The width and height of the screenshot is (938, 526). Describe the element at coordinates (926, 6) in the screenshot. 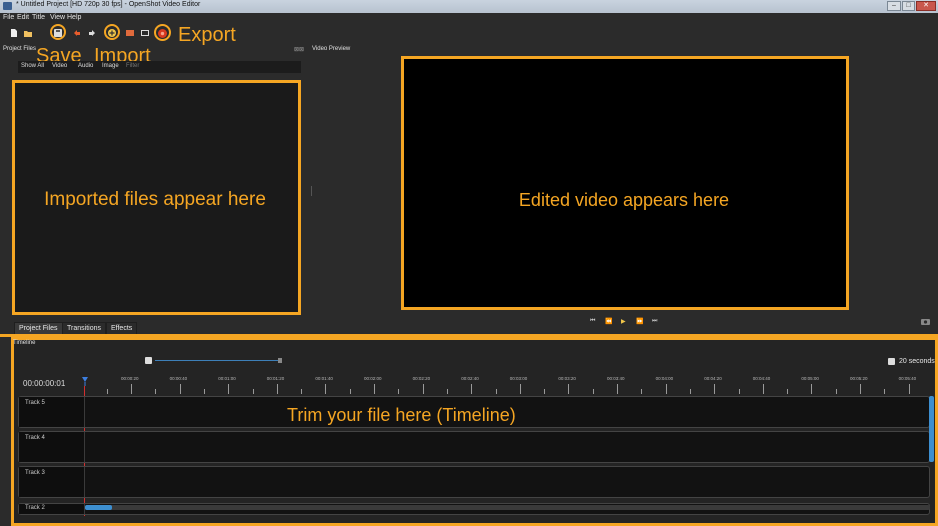

I see `close-button: ✕` at that location.